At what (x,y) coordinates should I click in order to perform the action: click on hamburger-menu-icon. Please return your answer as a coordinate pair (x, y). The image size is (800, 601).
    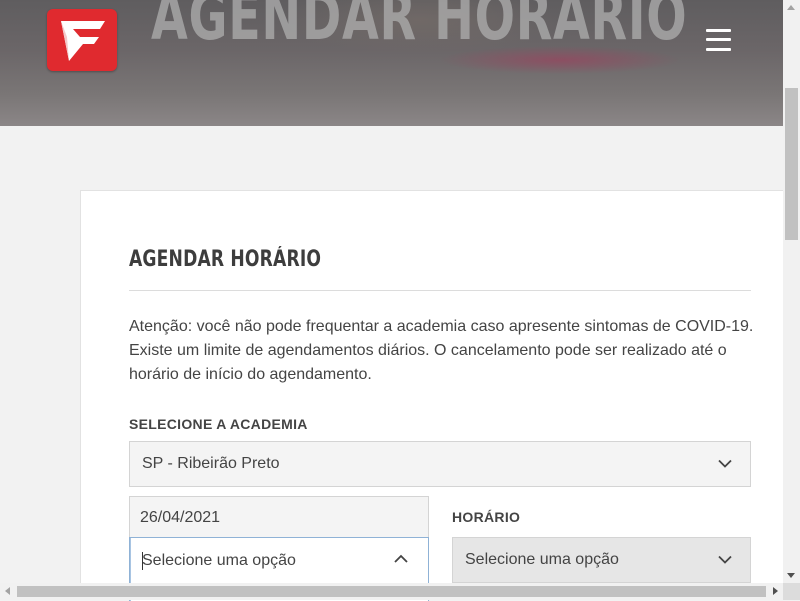
    Looking at the image, I should click on (719, 40).